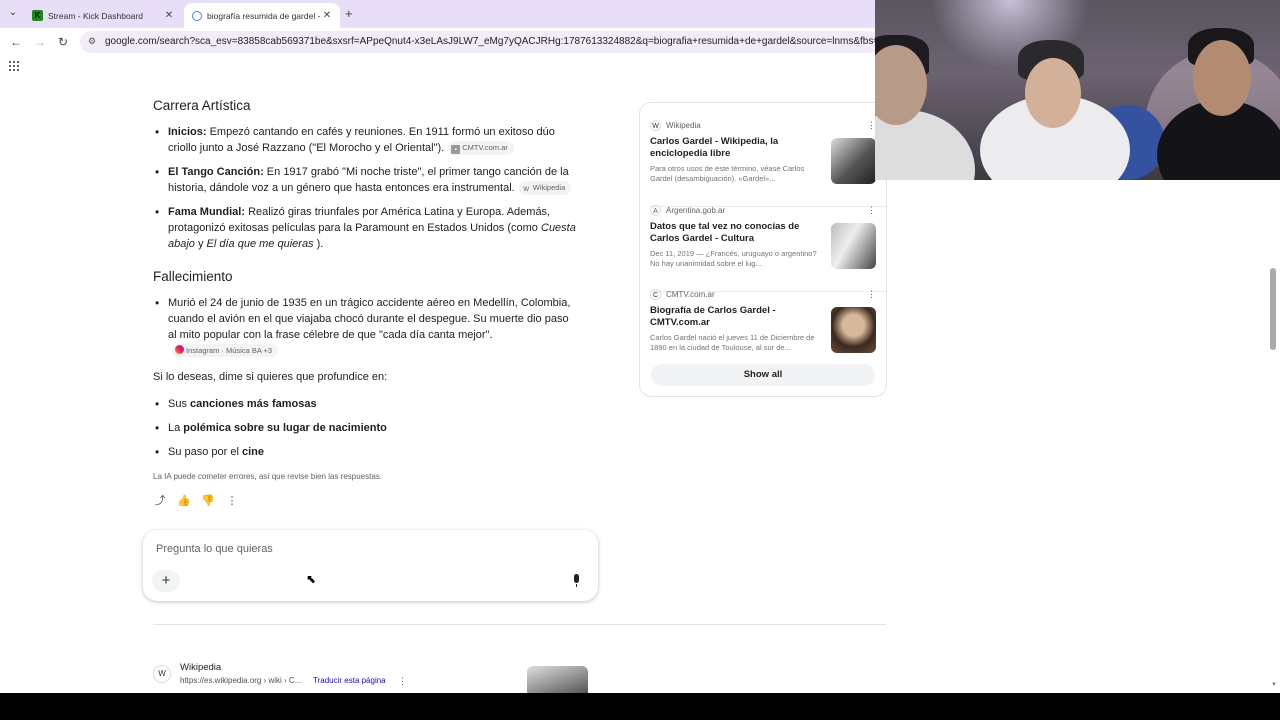 This screenshot has height=720, width=1280. What do you see at coordinates (370, 565) in the screenshot?
I see `ask-box: Pregunta lo que quieras +` at bounding box center [370, 565].